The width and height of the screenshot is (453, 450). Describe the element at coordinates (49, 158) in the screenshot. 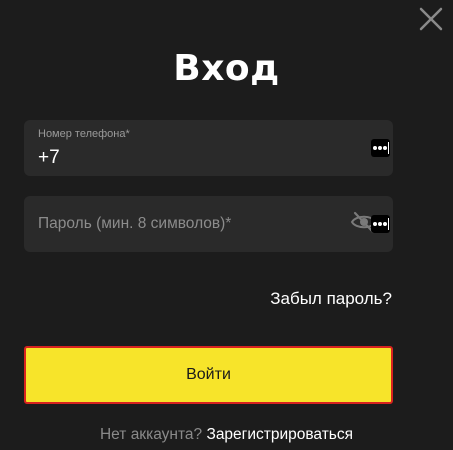

I see `phone-field-value: +7` at that location.